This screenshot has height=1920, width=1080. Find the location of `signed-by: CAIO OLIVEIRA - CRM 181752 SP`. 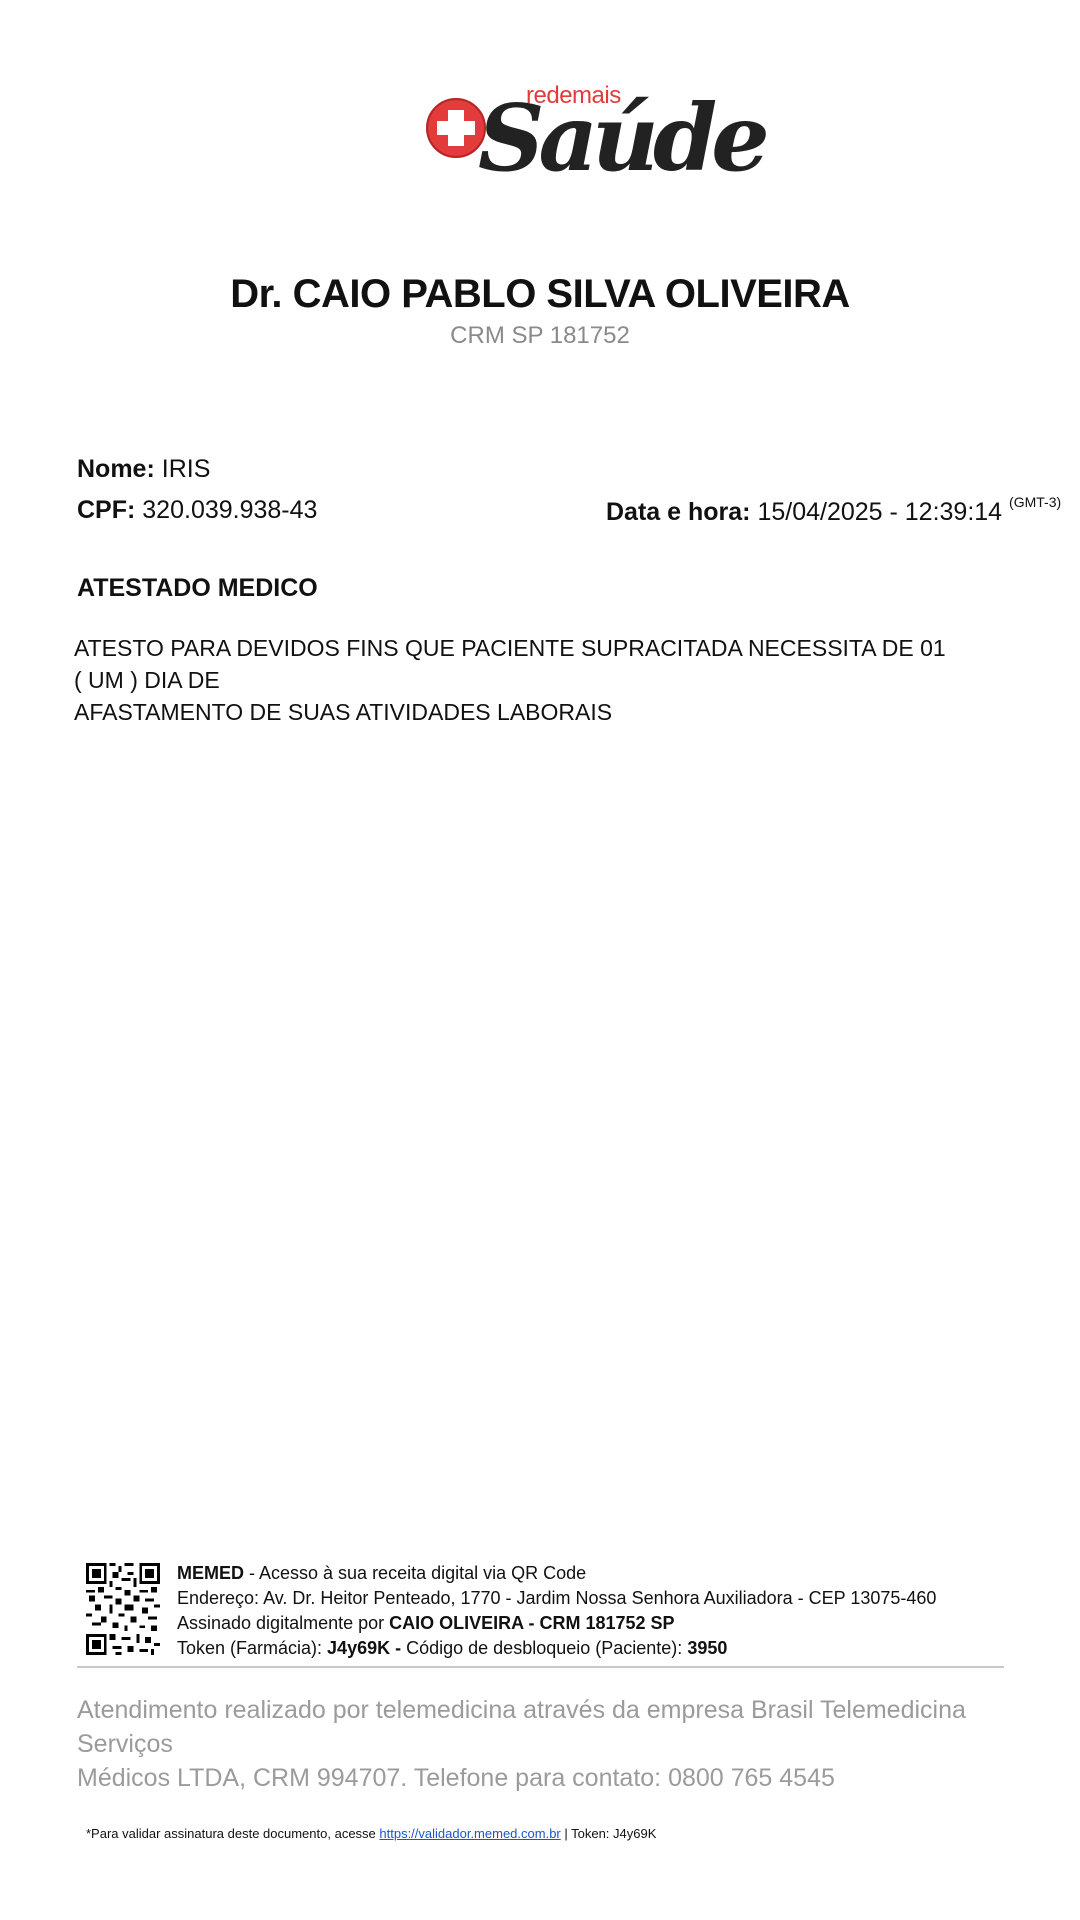

signed-by: CAIO OLIVEIRA - CRM 181752 SP is located at coordinates (532, 1623).